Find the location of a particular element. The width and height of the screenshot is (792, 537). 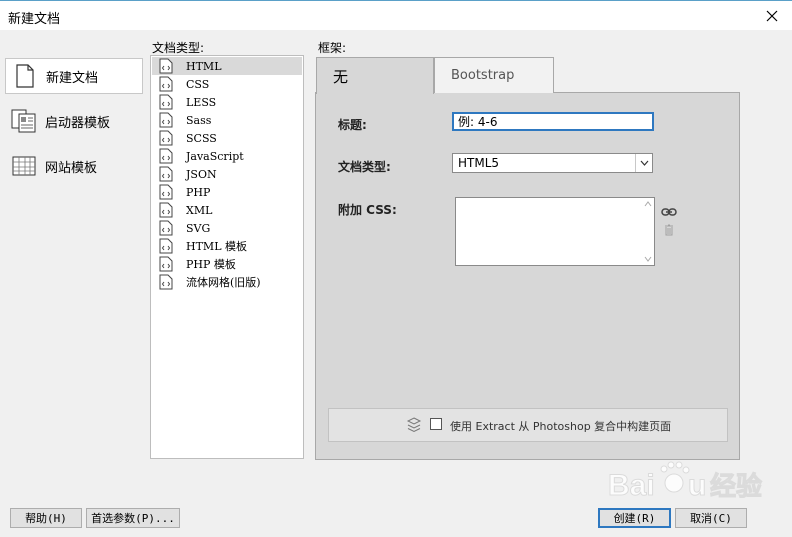

category-label: 启动器模板 is located at coordinates (78, 123).